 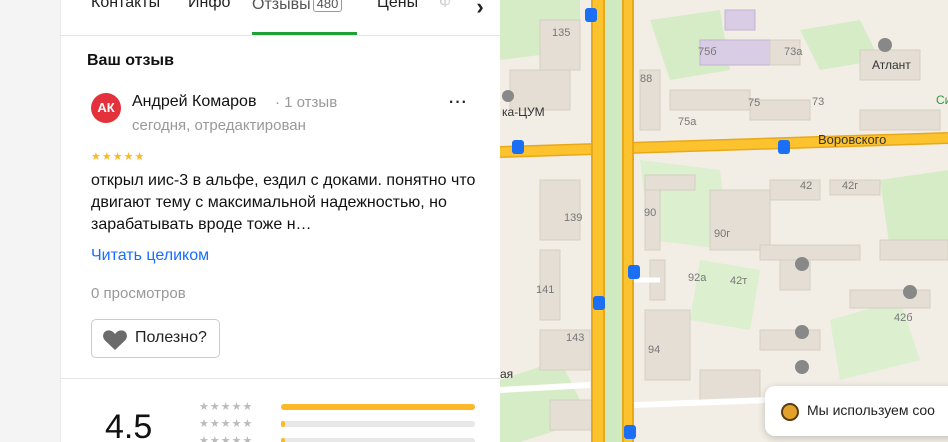 What do you see at coordinates (942, 100) in the screenshot?
I see `poi-label: Си` at bounding box center [942, 100].